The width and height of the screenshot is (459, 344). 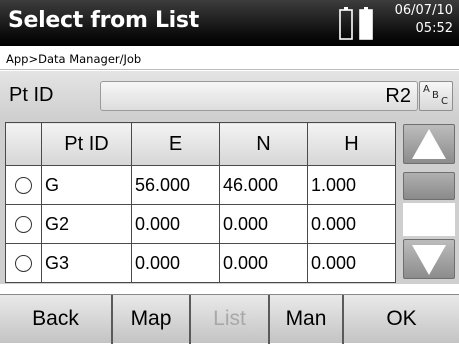 What do you see at coordinates (31, 95) in the screenshot?
I see `point-id-label: Pt ID` at bounding box center [31, 95].